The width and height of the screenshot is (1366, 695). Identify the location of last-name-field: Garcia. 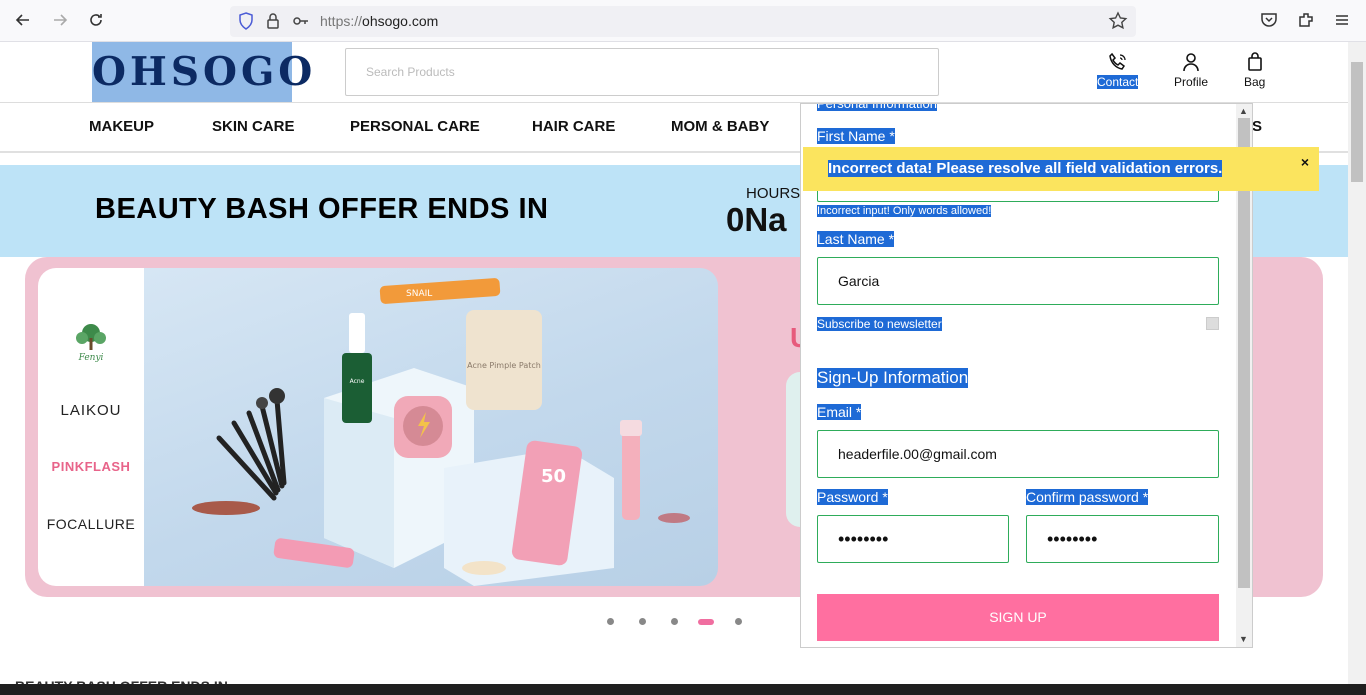
(1018, 281).